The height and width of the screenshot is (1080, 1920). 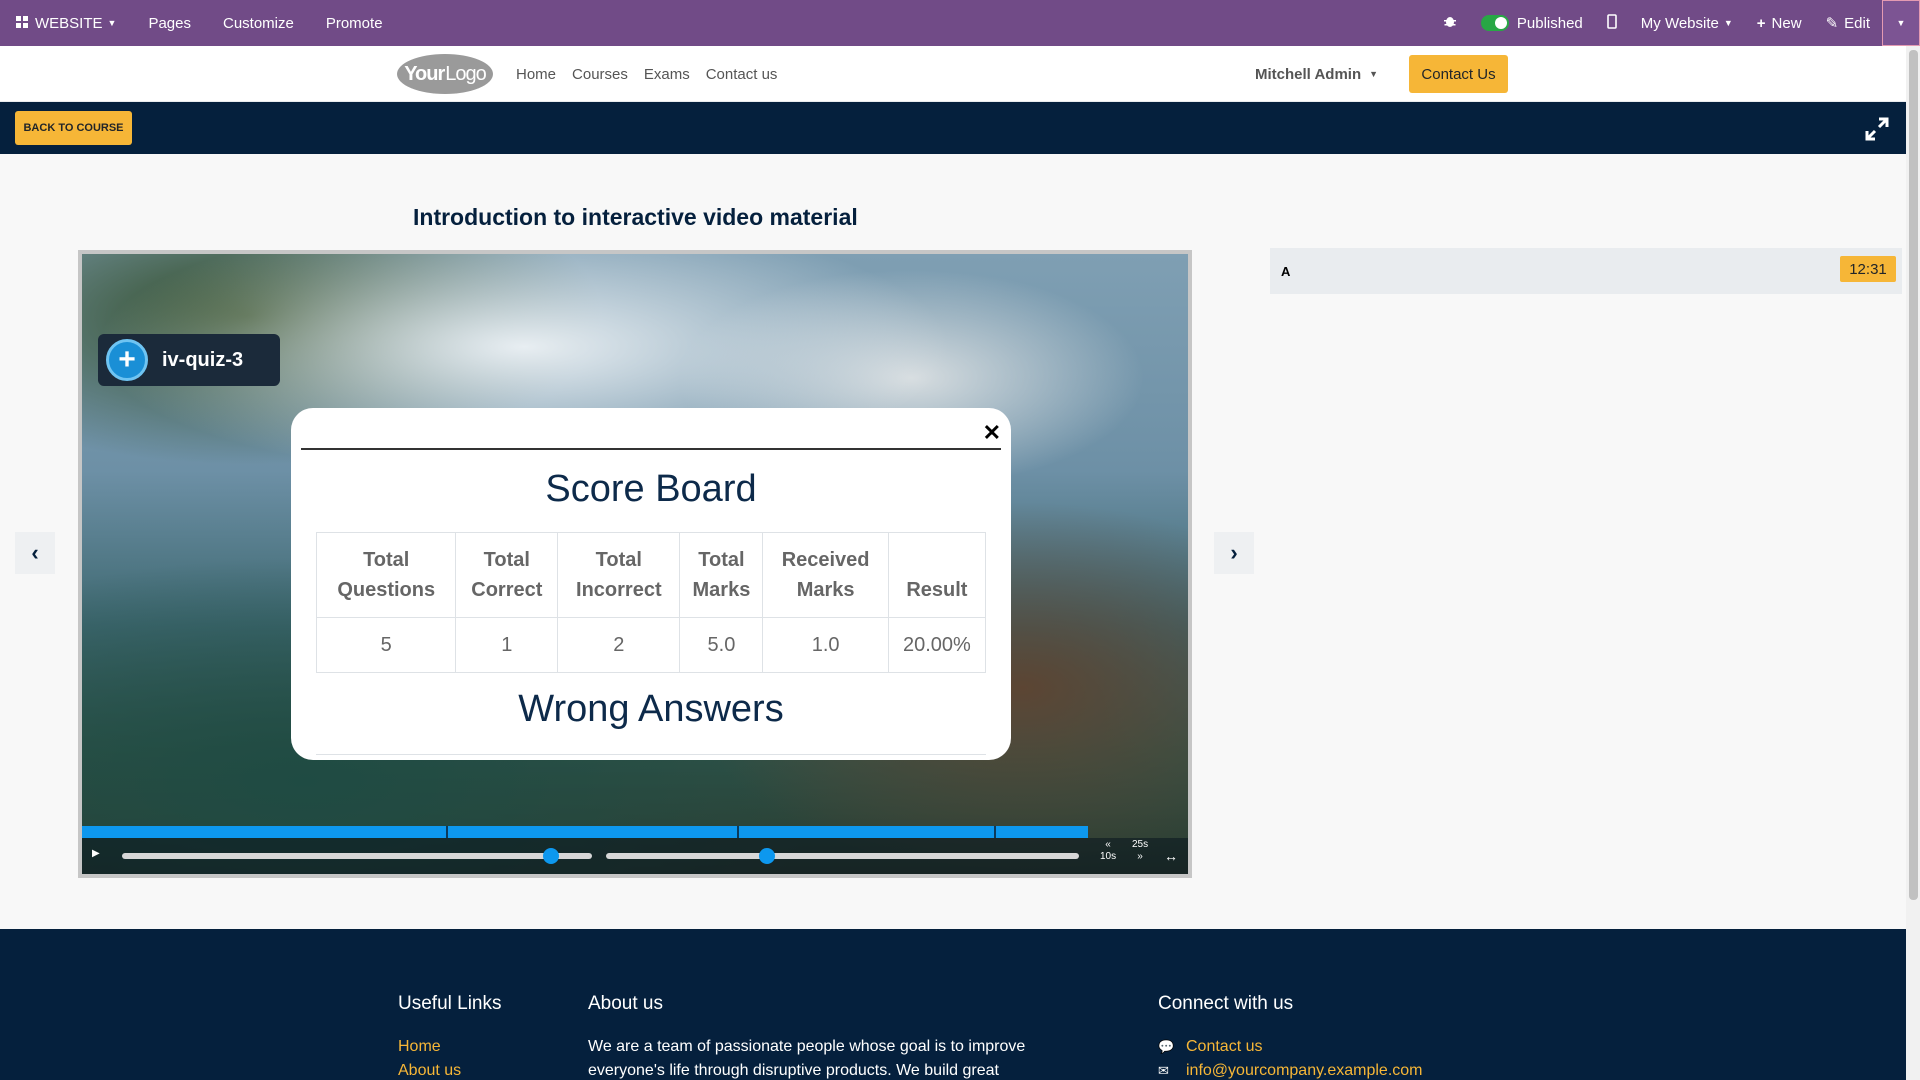 What do you see at coordinates (1171, 856) in the screenshot?
I see `fit-width-icon: ↔` at bounding box center [1171, 856].